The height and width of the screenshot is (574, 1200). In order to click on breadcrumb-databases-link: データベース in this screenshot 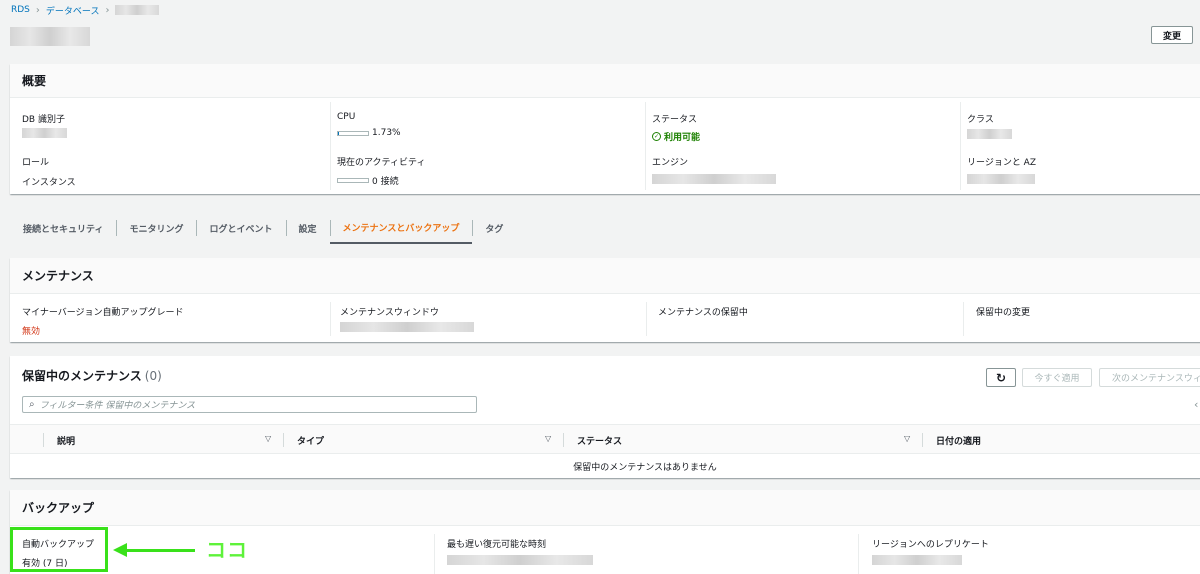, I will do `click(73, 10)`.